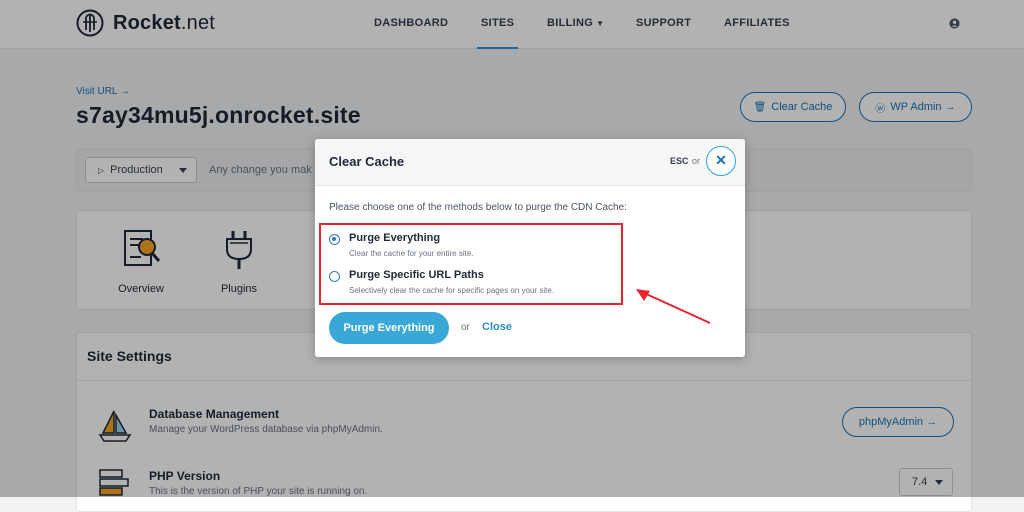 The height and width of the screenshot is (512, 1024). What do you see at coordinates (679, 161) in the screenshot?
I see `esc-hint: ESC` at bounding box center [679, 161].